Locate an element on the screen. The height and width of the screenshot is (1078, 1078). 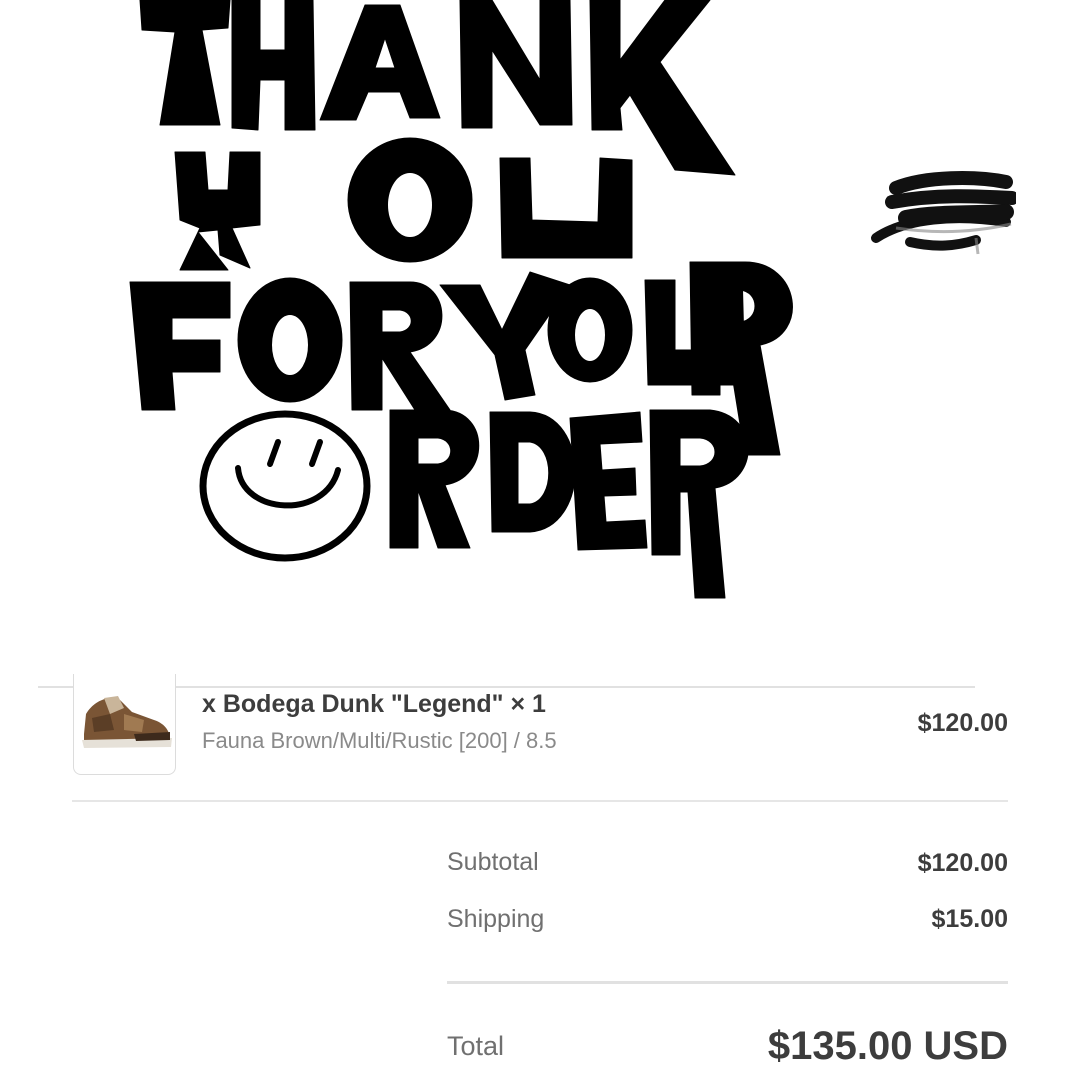
order-item-name: x Bodega Dunk "Legend" × 1 is located at coordinates (374, 704).